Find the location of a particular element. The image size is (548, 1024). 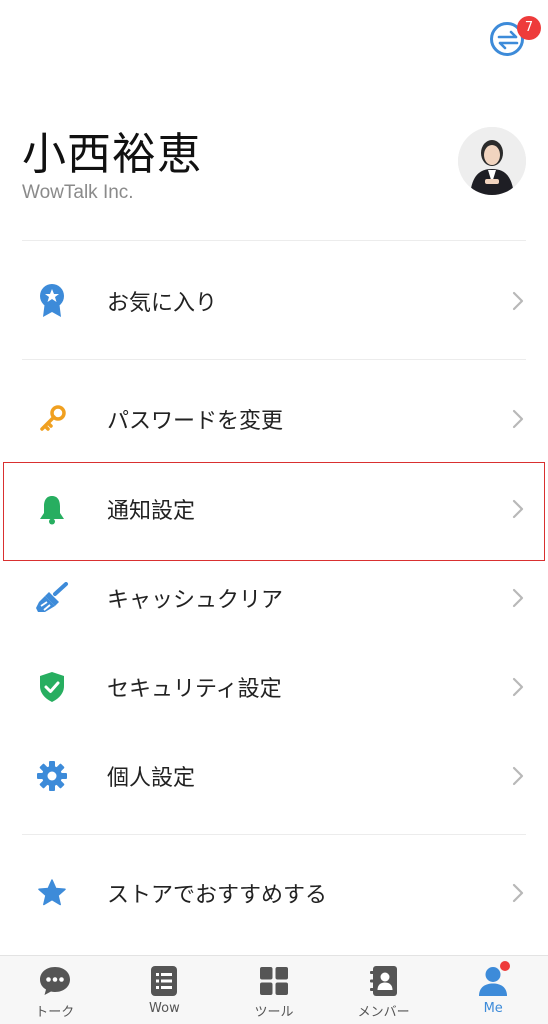

grid-icon is located at coordinates (274, 981).